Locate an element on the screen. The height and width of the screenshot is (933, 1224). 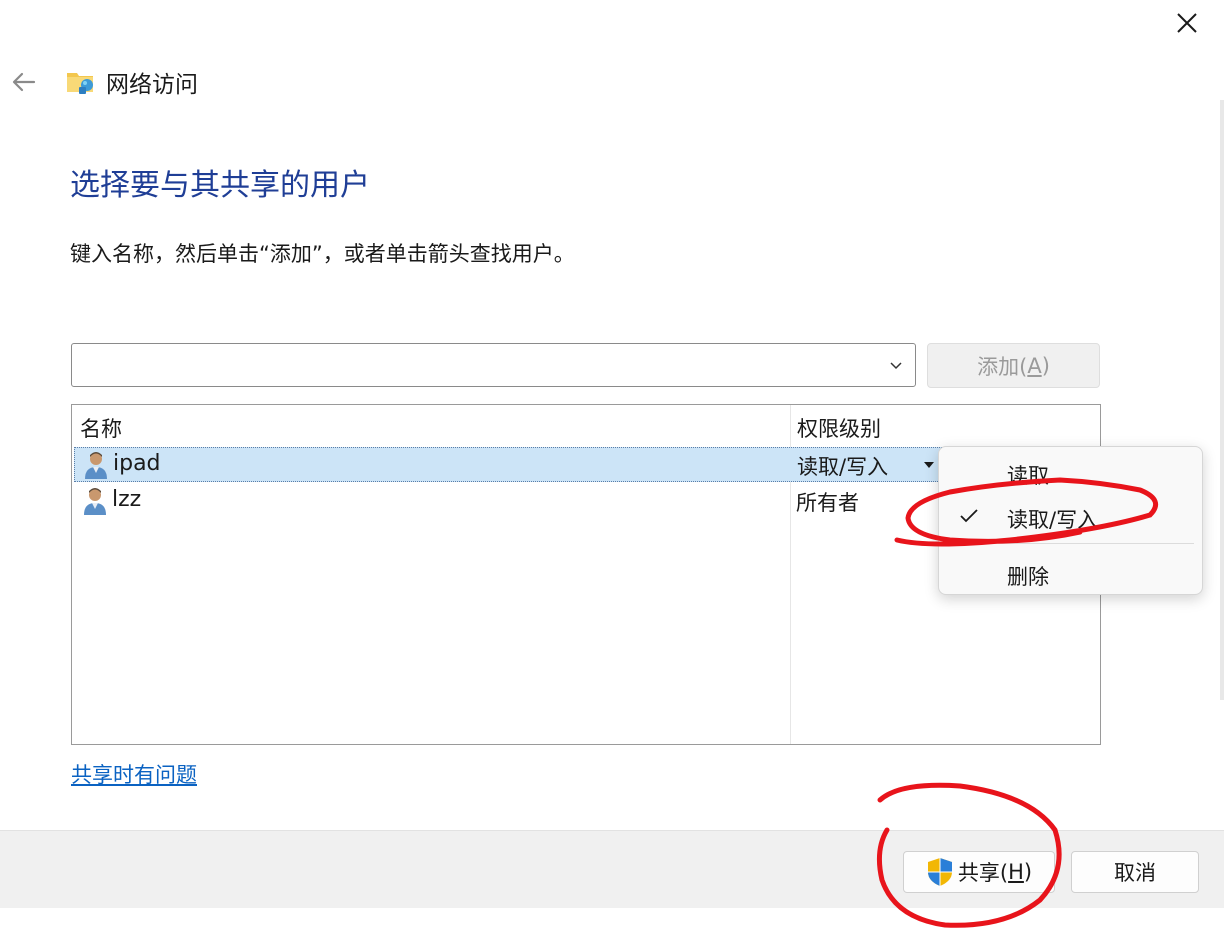
menu-item-remove: 删除 is located at coordinates (1071, 573).